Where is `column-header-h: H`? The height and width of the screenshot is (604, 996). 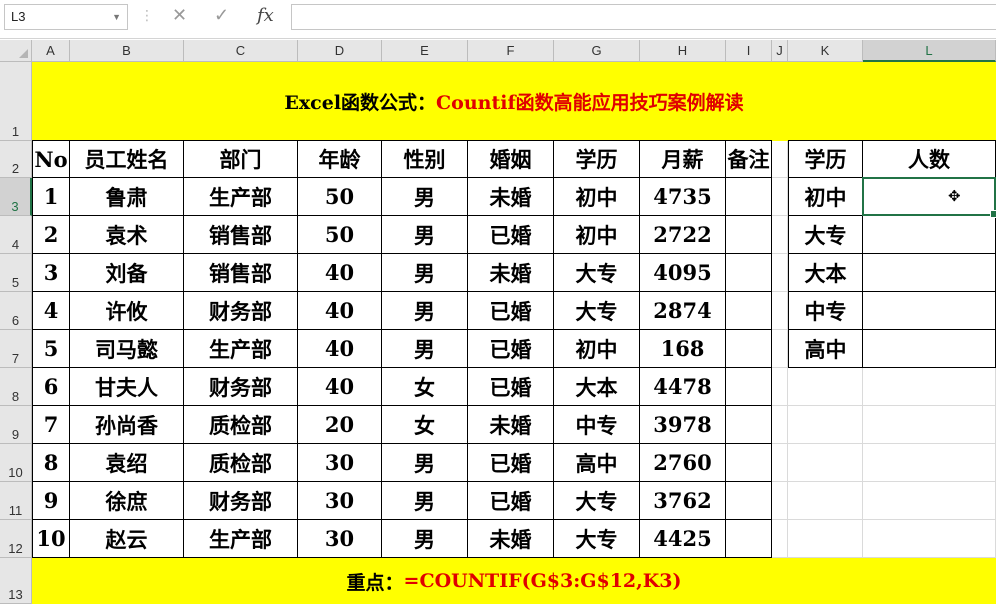
column-header-h: H is located at coordinates (683, 51).